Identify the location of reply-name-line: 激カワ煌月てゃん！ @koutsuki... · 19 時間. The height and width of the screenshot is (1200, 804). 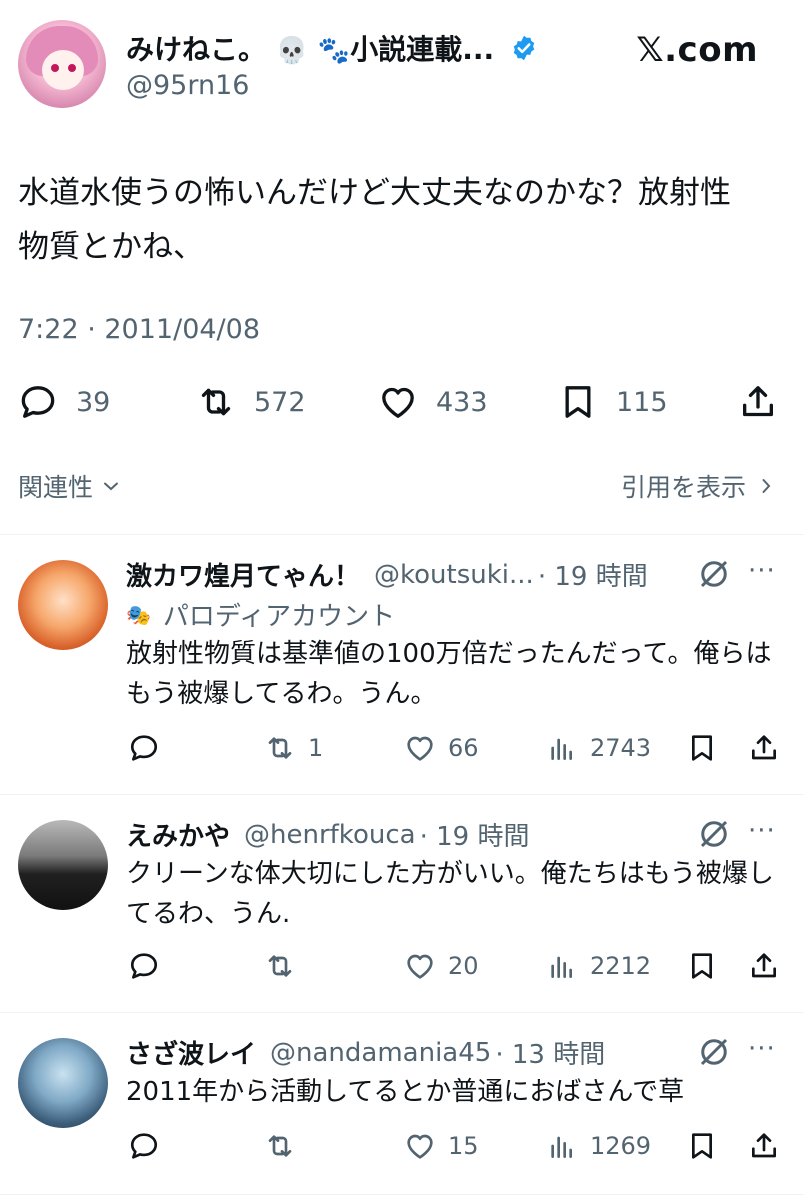
(387, 574).